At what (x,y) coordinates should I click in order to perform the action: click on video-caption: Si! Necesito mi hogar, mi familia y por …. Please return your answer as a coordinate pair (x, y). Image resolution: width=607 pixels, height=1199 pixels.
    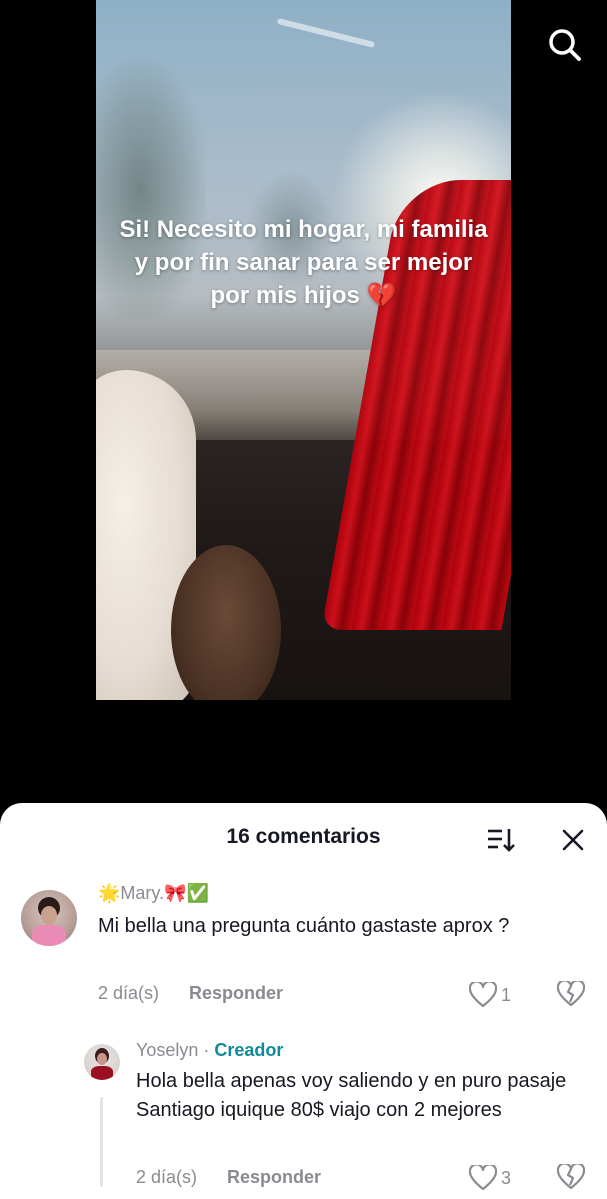
    Looking at the image, I should click on (303, 262).